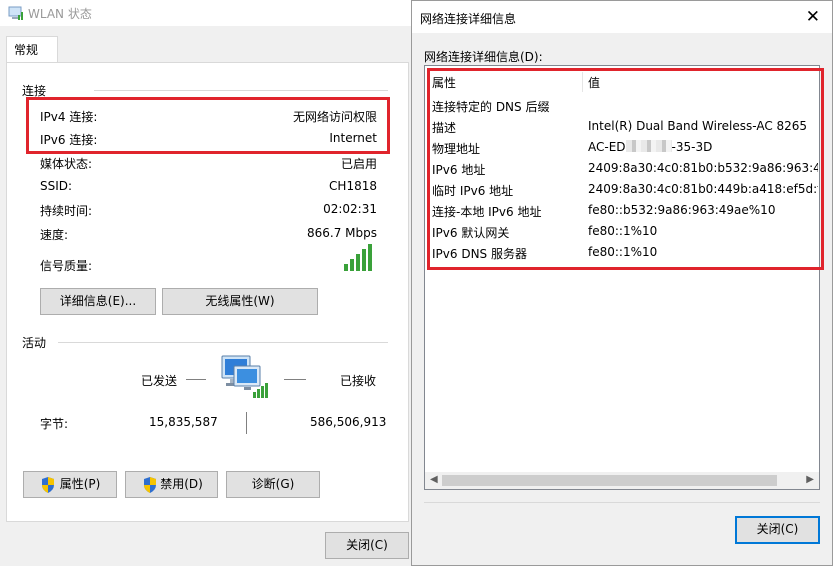 The image size is (833, 566). What do you see at coordinates (66, 164) in the screenshot?
I see `media-state-label: 媒体状态:` at bounding box center [66, 164].